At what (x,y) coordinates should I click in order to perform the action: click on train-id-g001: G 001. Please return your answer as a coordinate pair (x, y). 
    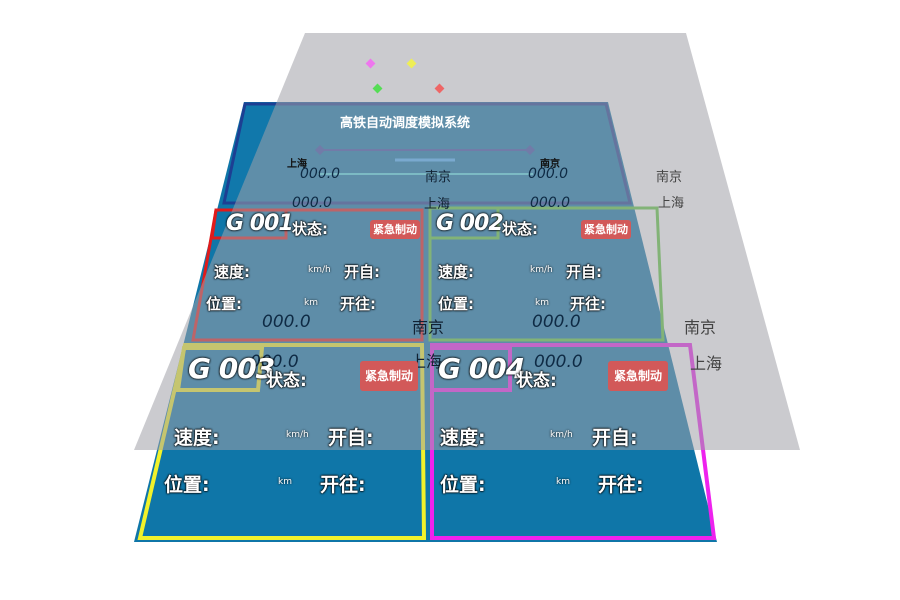
    Looking at the image, I should click on (260, 223).